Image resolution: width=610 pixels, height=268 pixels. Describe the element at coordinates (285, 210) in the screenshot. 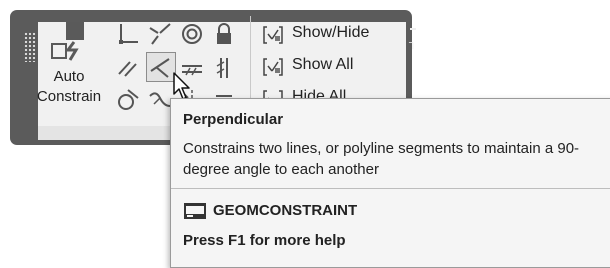

I see `tooltip-command-name: GEOMCONSTRAINT` at that location.